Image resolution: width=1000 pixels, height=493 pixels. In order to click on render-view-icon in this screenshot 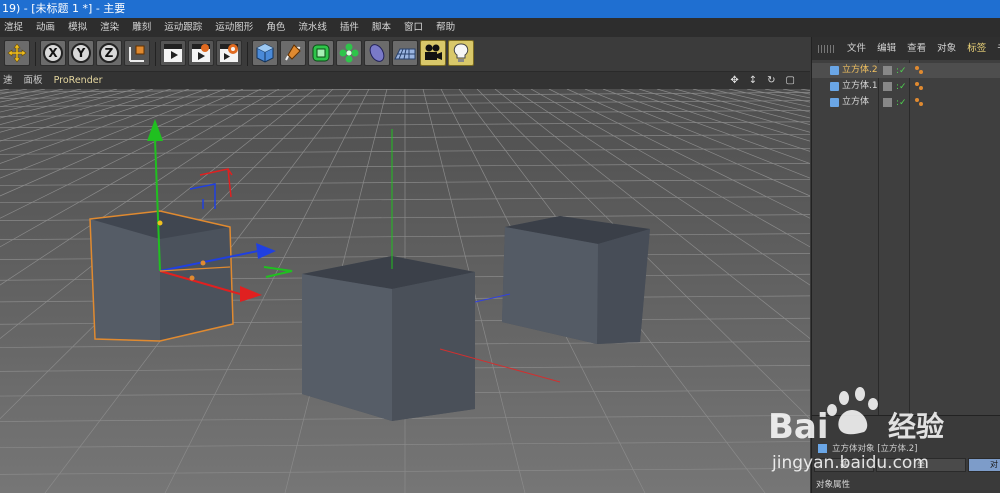, I will do `click(173, 53)`.